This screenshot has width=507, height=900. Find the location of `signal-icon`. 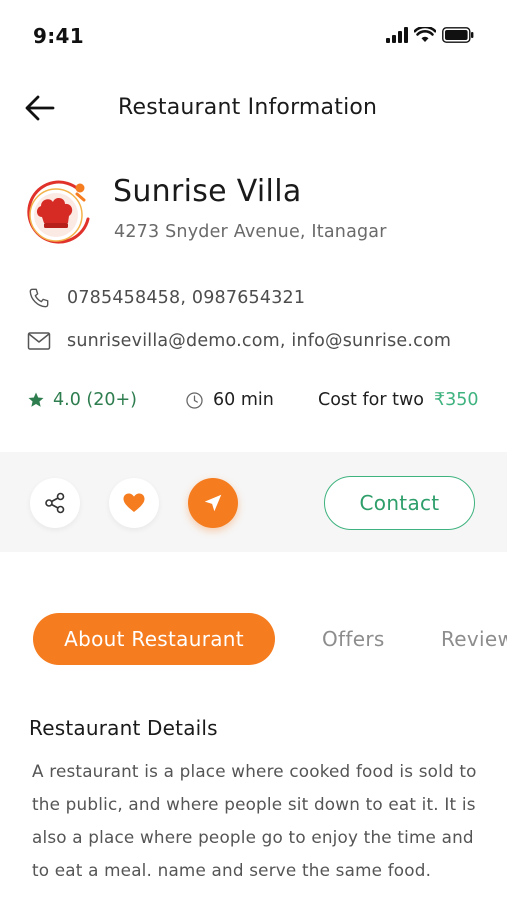

signal-icon is located at coordinates (397, 35).